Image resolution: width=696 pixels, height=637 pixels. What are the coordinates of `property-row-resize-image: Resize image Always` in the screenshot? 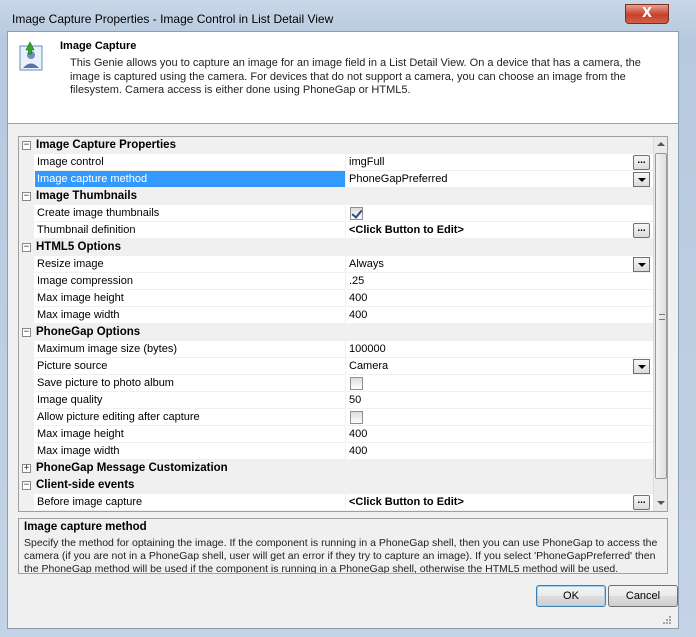 It's located at (336, 264).